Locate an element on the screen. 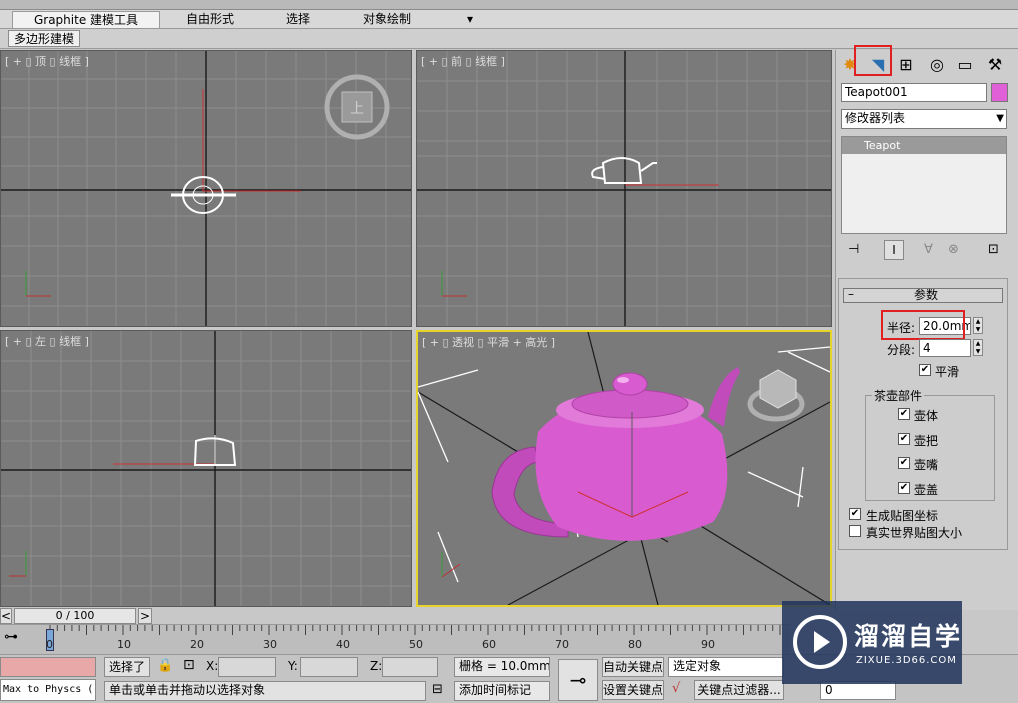  modifier-list-dropdown: 修改器列表 ▼ is located at coordinates (924, 119).